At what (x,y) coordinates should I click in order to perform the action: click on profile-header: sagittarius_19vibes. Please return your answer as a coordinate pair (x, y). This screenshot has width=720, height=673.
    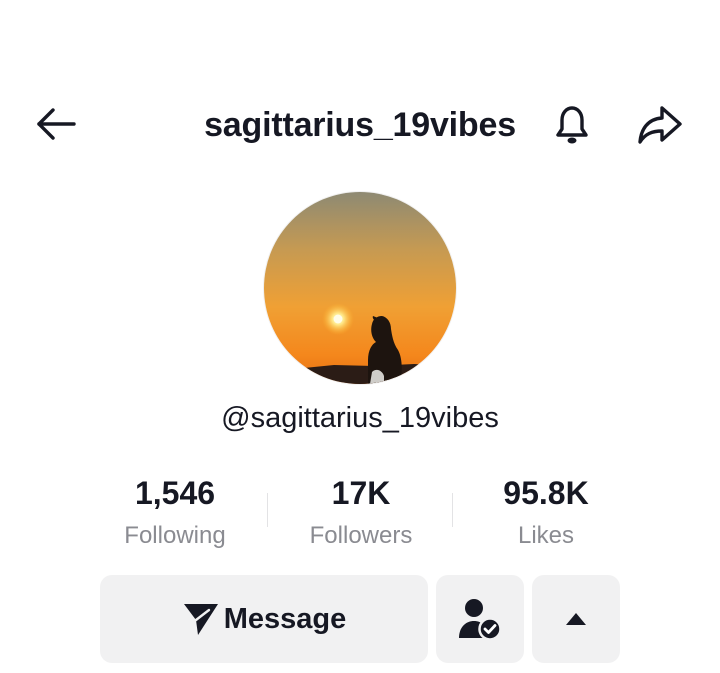
    Looking at the image, I should click on (360, 124).